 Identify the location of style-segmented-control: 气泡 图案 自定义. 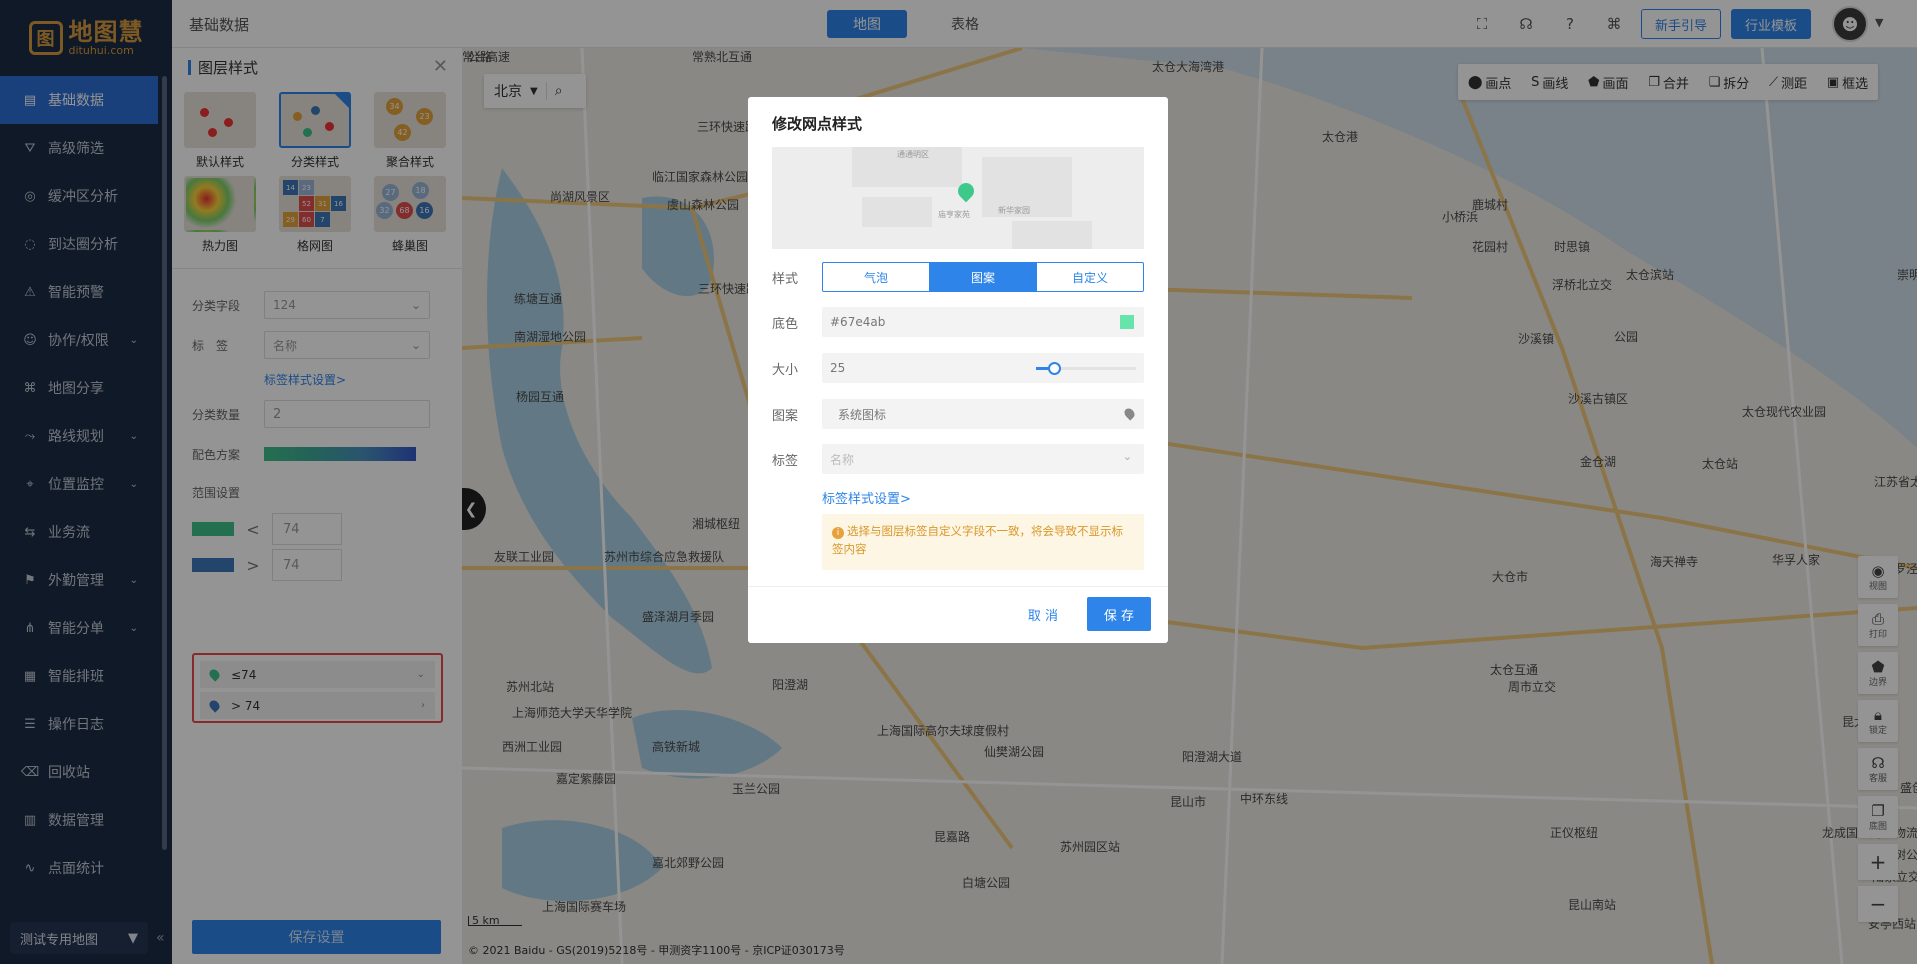
(983, 277).